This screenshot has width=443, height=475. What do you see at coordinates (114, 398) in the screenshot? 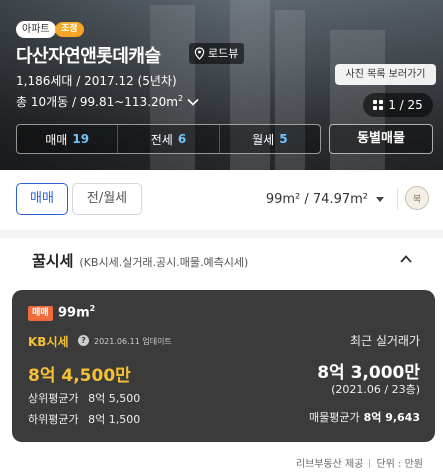
I see `upper-average-value: 8억 5,500` at bounding box center [114, 398].